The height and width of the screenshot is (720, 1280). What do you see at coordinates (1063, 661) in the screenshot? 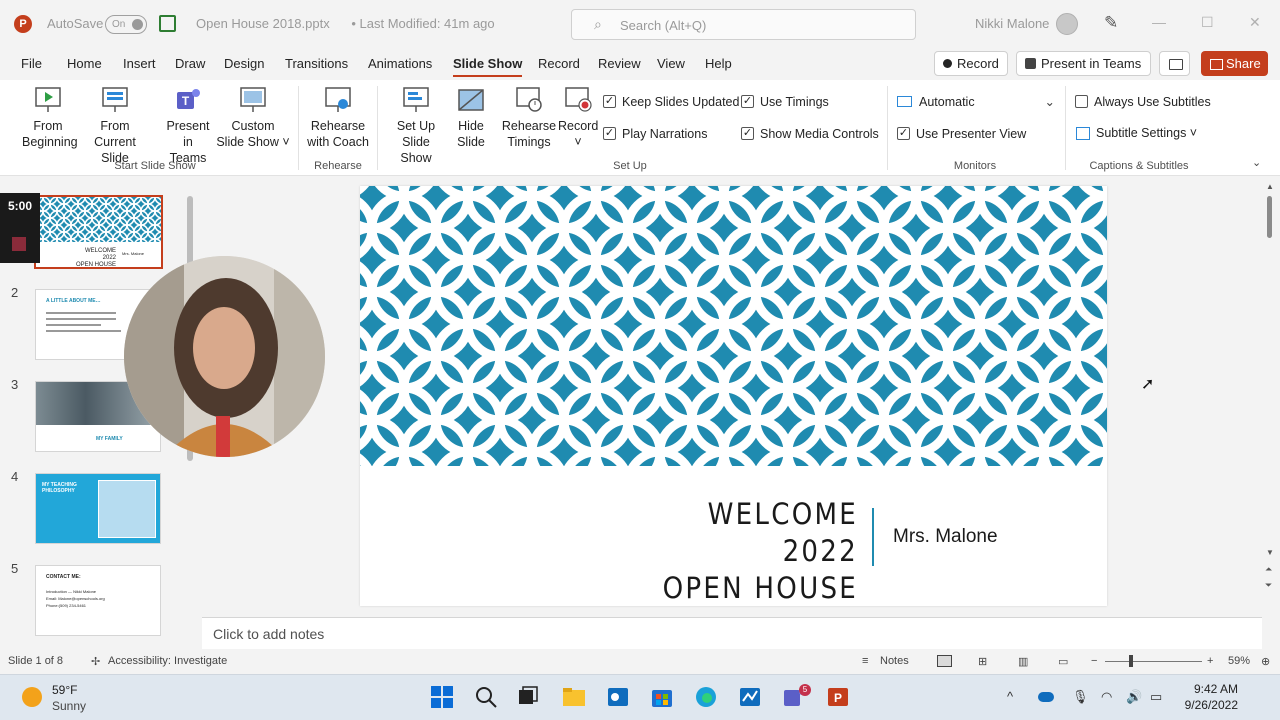
I see `slide-show-view-icon: ▭` at bounding box center [1063, 661].